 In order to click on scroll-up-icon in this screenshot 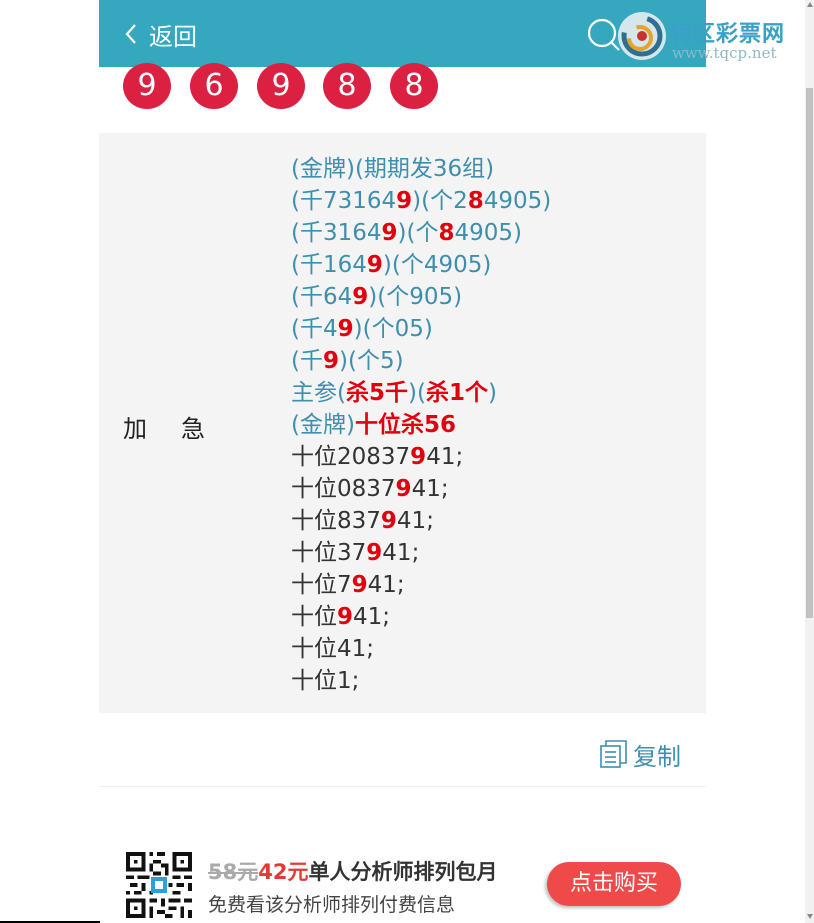, I will do `click(810, 4)`.